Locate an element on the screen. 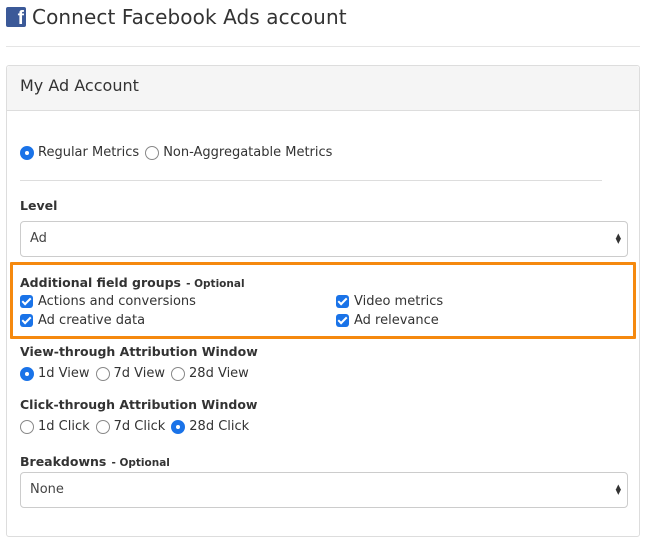 The width and height of the screenshot is (645, 542). radio-7d-view: 7d View is located at coordinates (130, 373).